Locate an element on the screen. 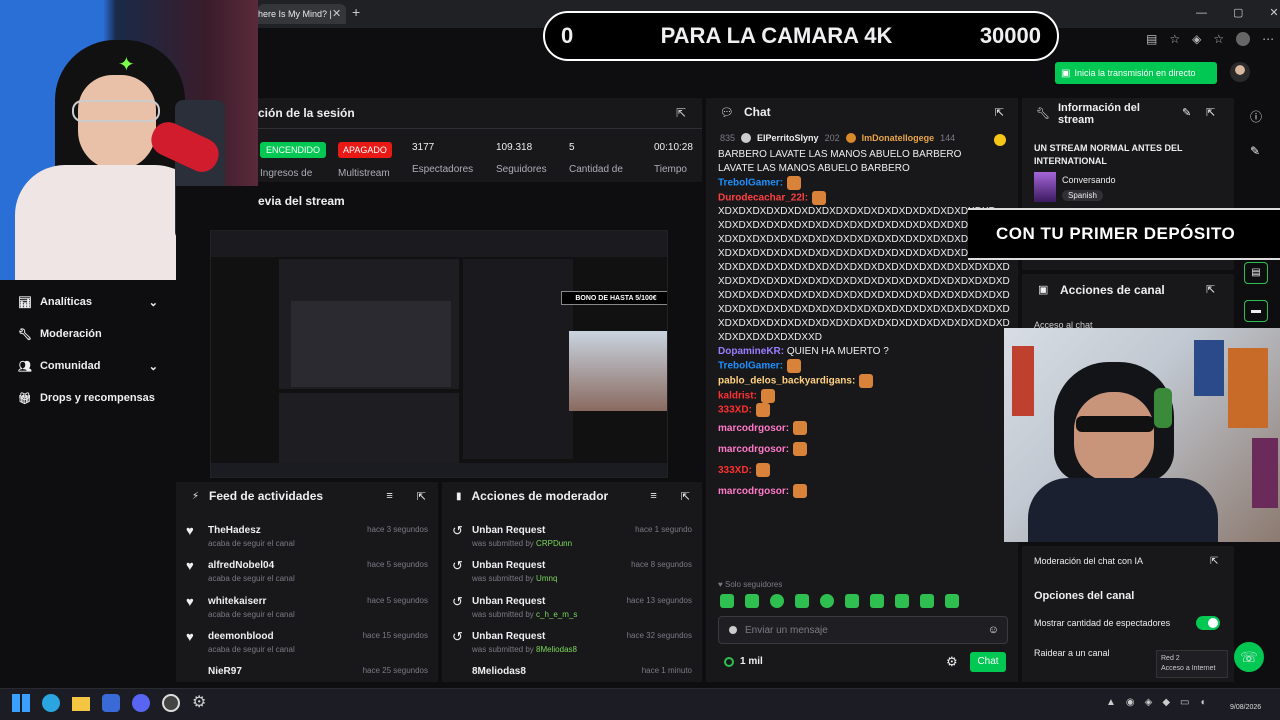  ai-moderation-label: Moderación del chat con IA is located at coordinates (1088, 561).